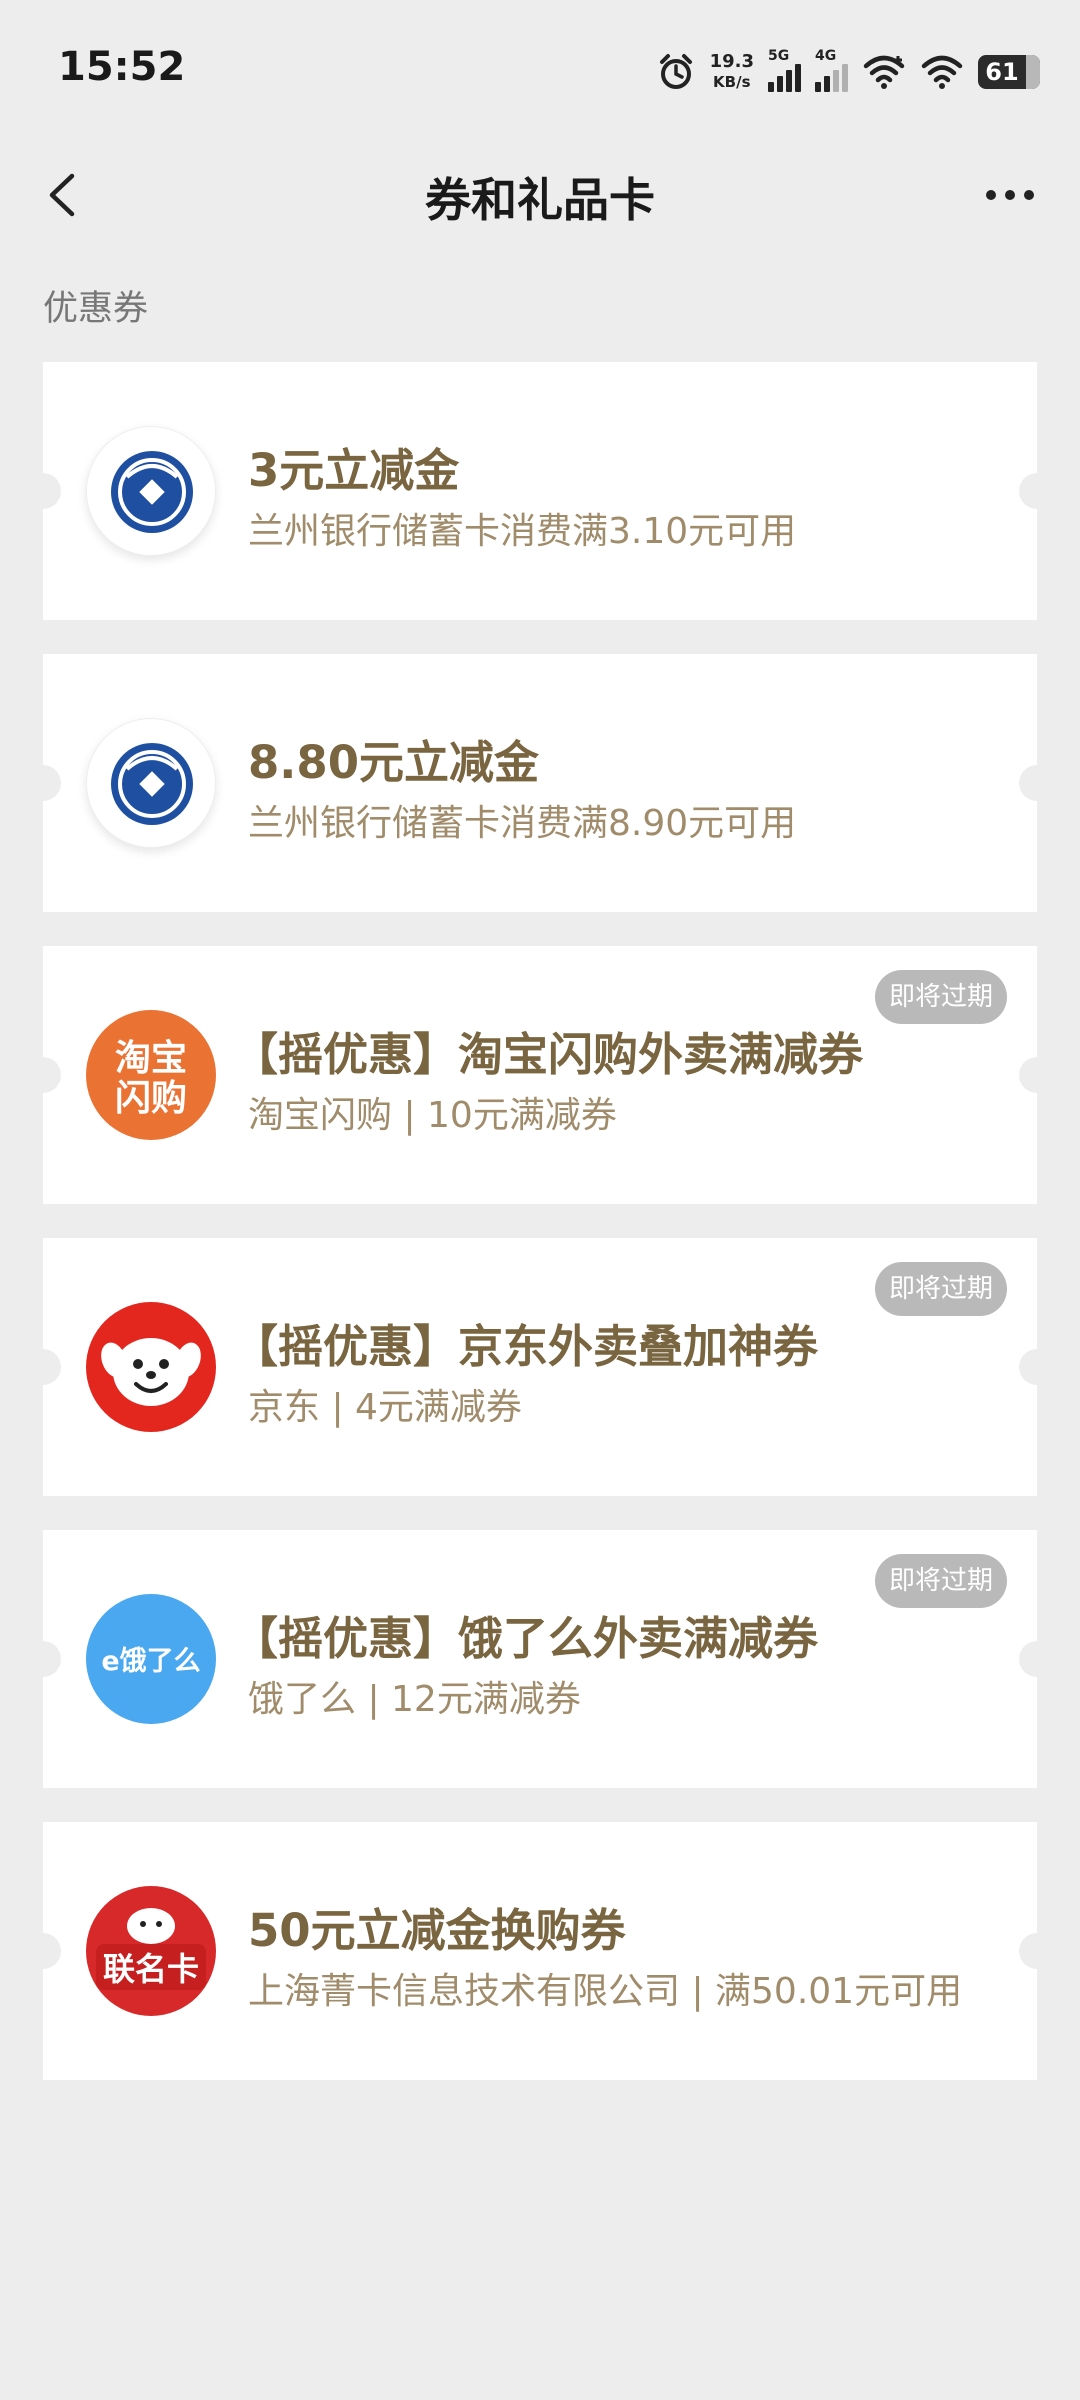 This screenshot has height=2400, width=1080. Describe the element at coordinates (526, 1346) in the screenshot. I see `coupon-title: 【摇优惠】京东外卖叠加神券` at that location.